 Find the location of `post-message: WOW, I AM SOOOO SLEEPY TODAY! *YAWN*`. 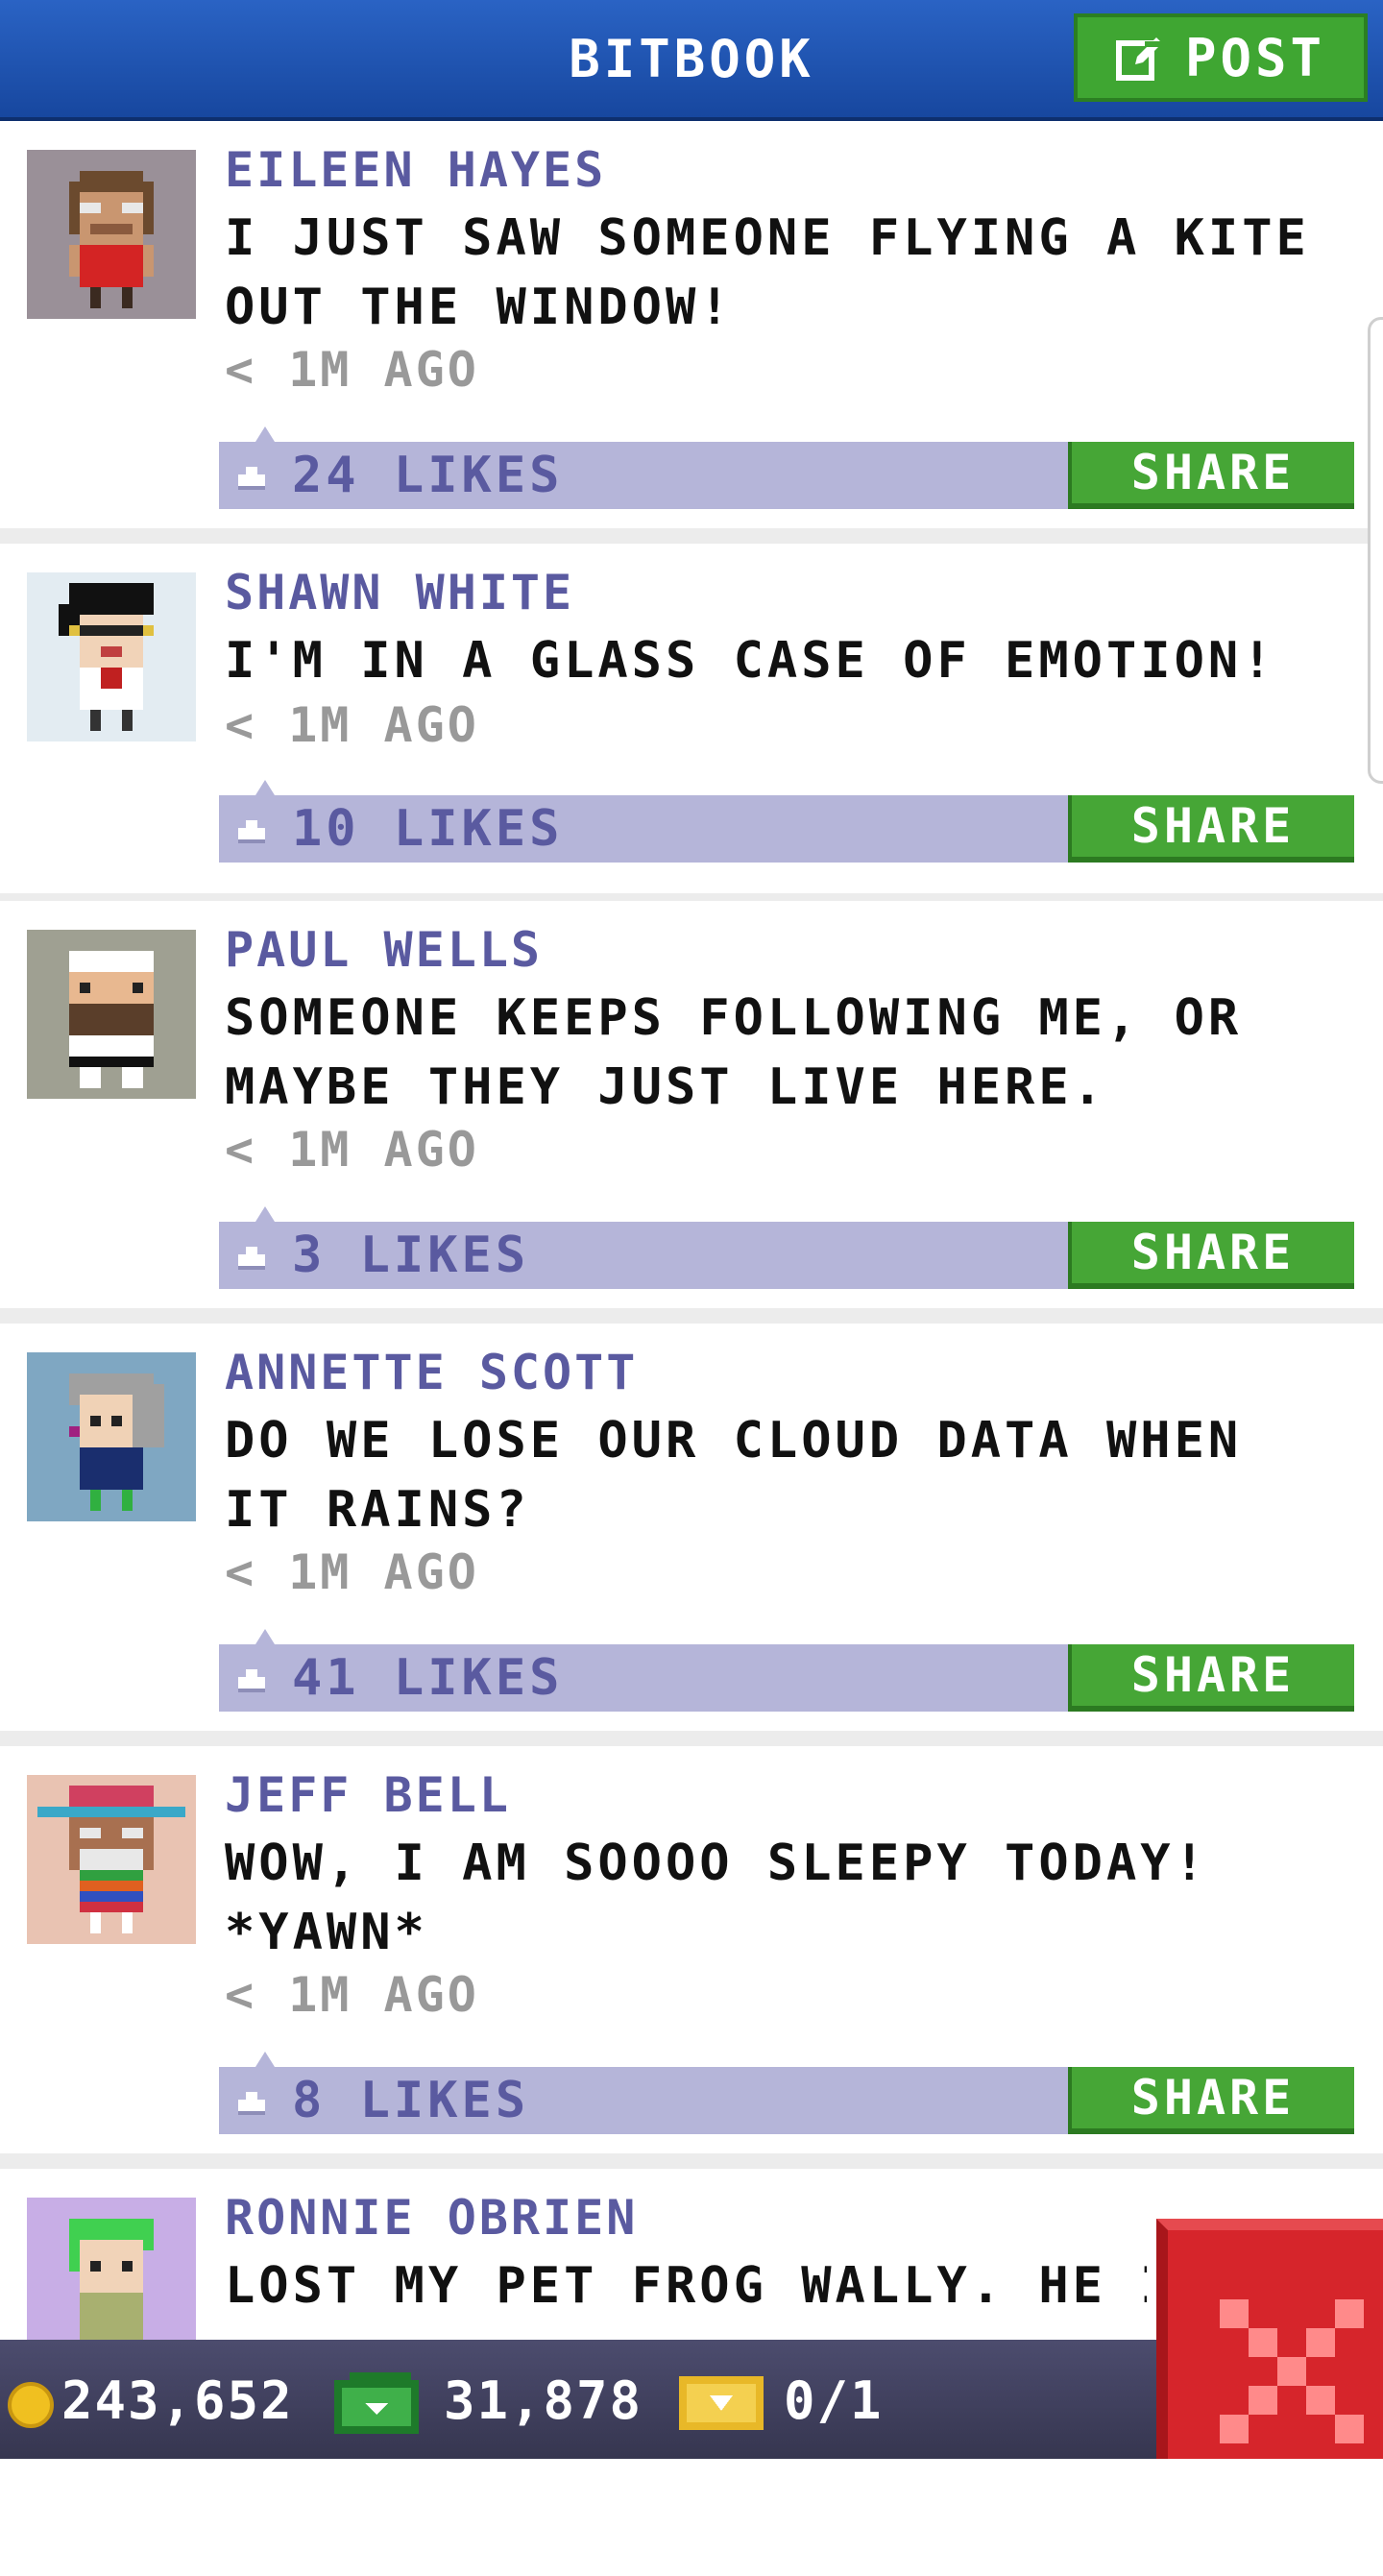

post-message: WOW, I AM SOOOO SLEEPY TODAY! *YAWN* is located at coordinates (716, 1898).